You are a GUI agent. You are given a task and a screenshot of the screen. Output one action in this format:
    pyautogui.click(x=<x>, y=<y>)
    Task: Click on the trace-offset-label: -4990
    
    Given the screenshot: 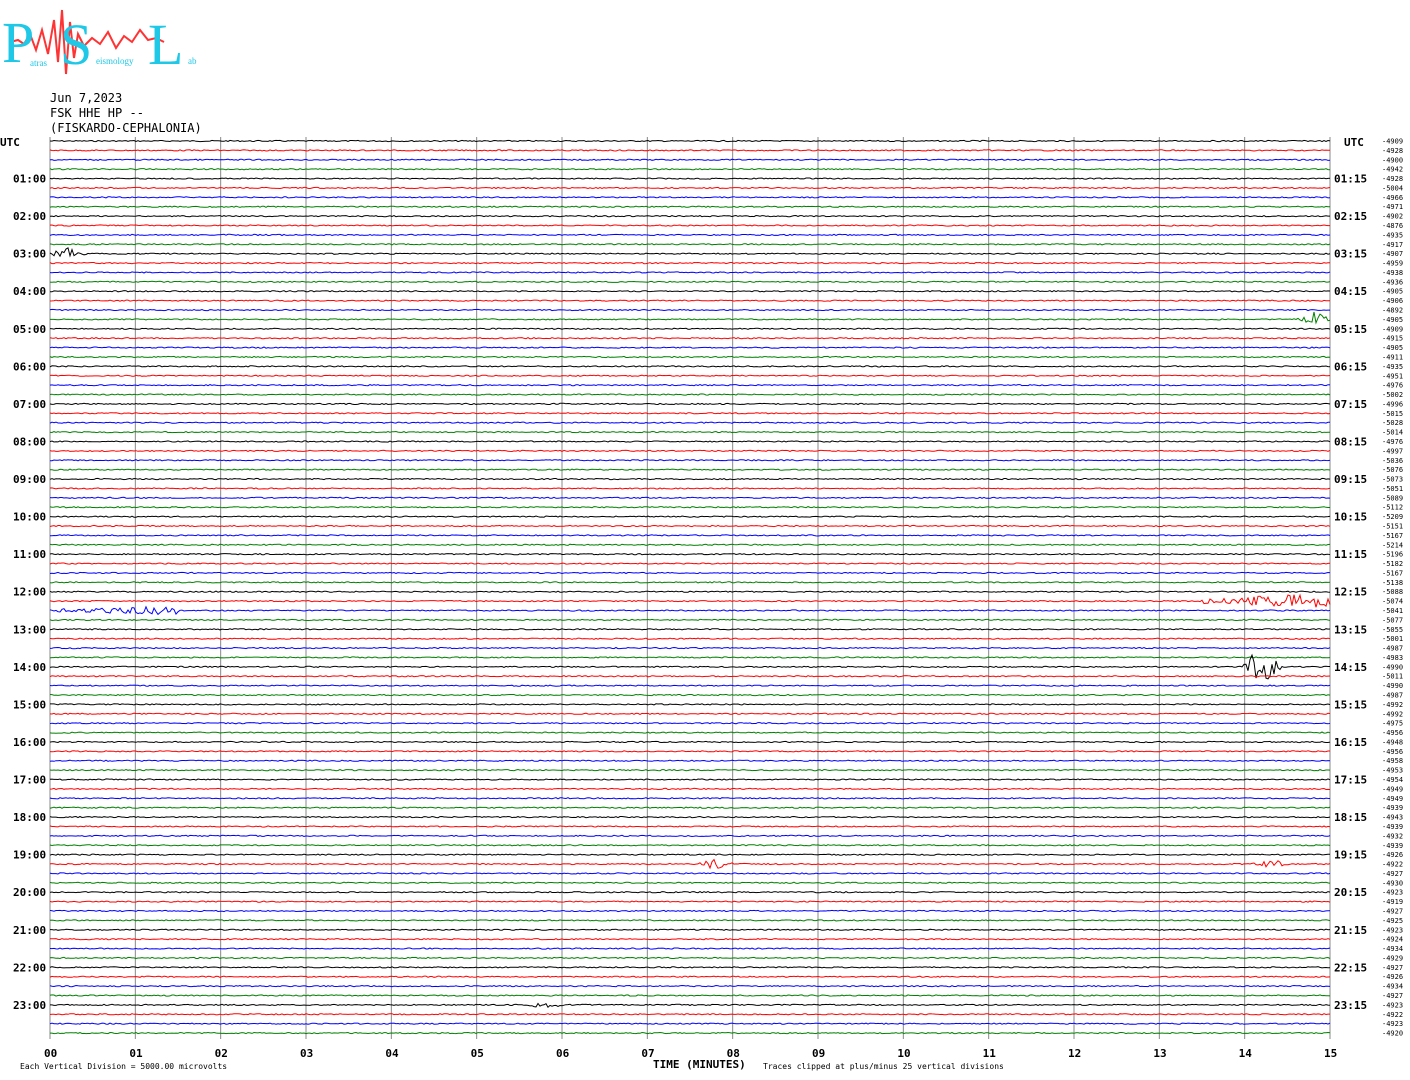 What is the action you would take?
    pyautogui.click(x=1392, y=686)
    